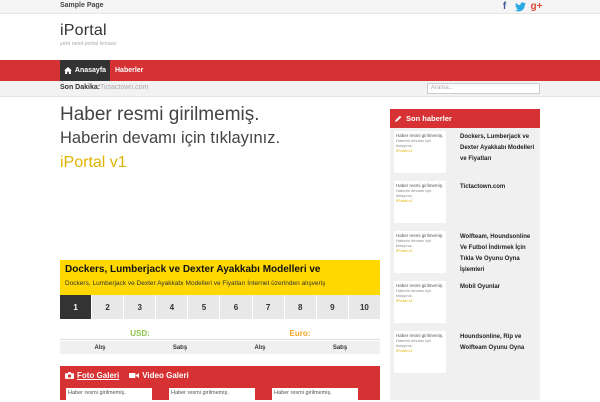 This screenshot has height=402, width=600. I want to click on euro-buy-label: Alış, so click(260, 347).